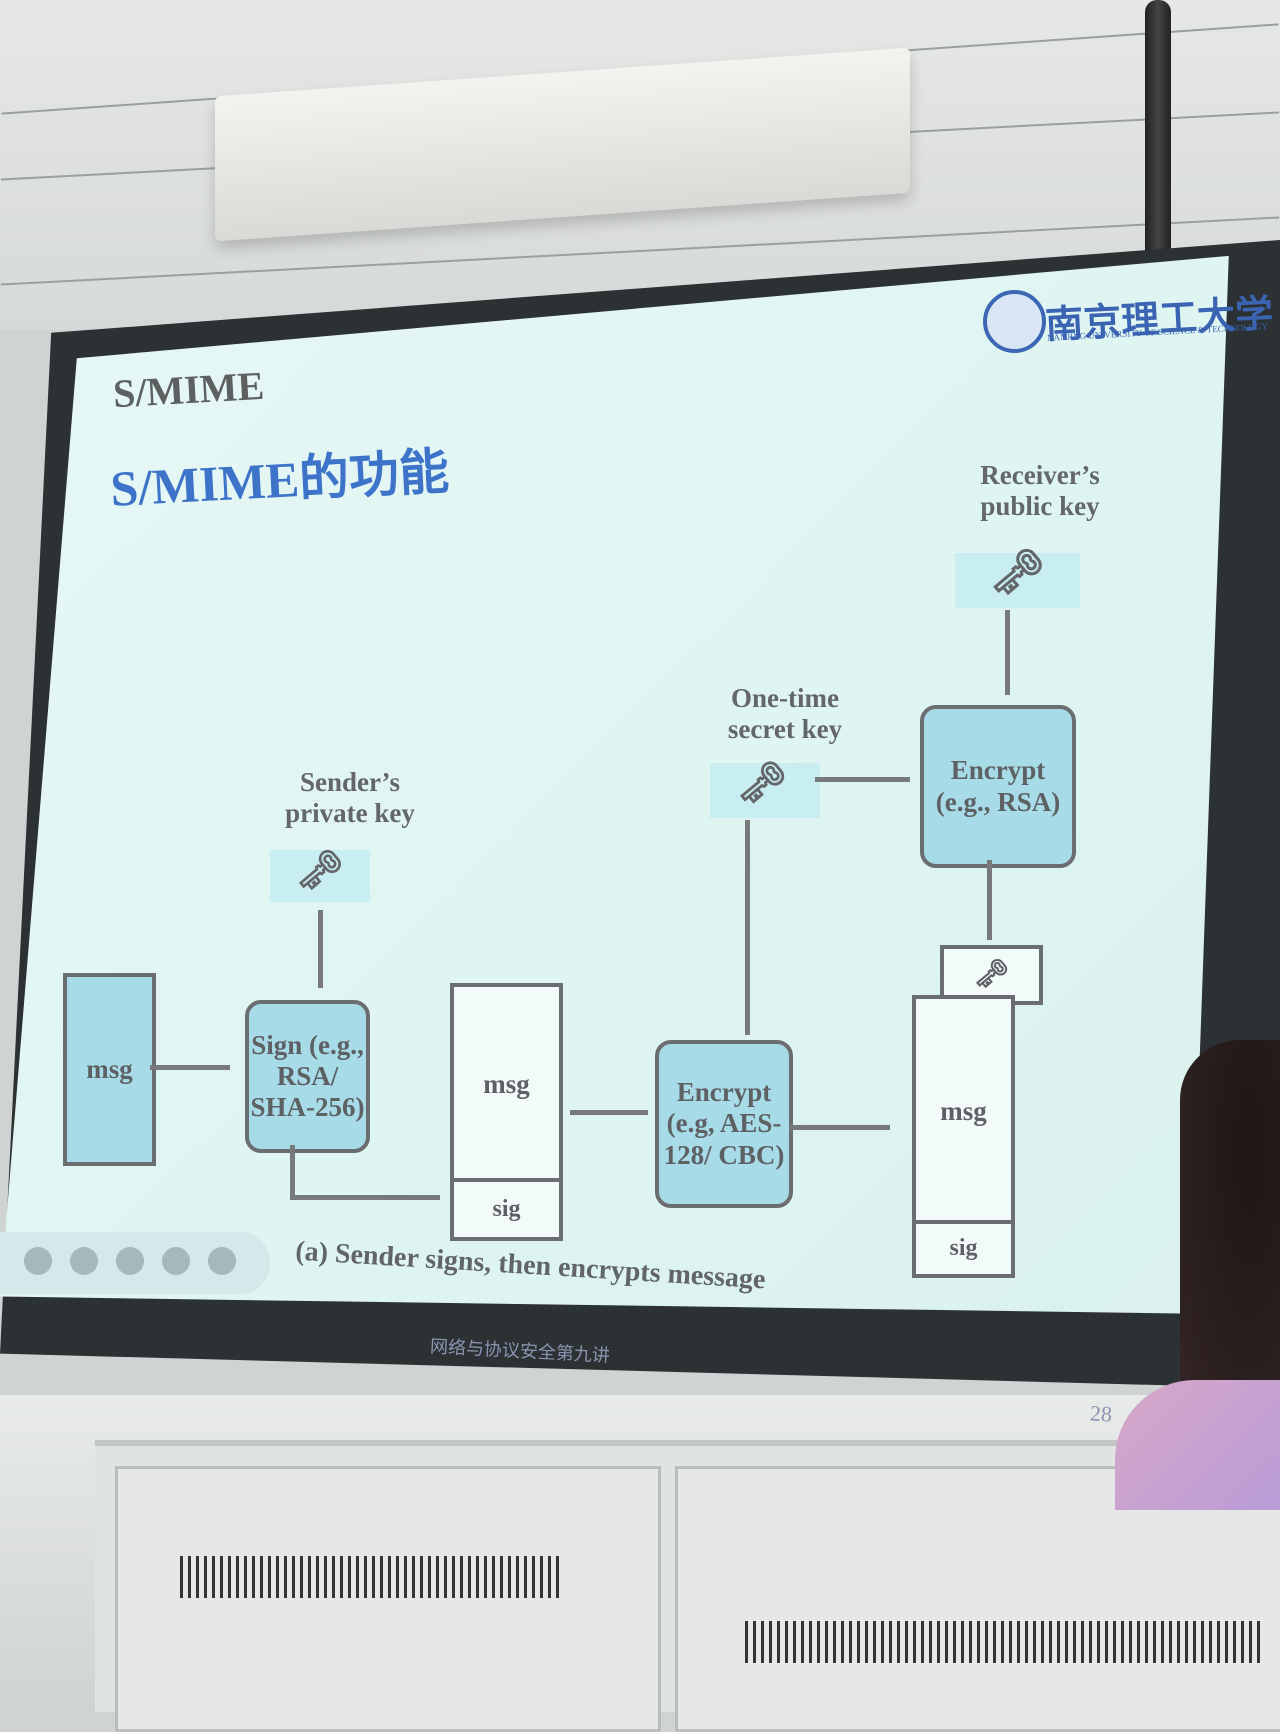 This screenshot has width=1280, height=1732. I want to click on pen-icon, so click(84, 1261).